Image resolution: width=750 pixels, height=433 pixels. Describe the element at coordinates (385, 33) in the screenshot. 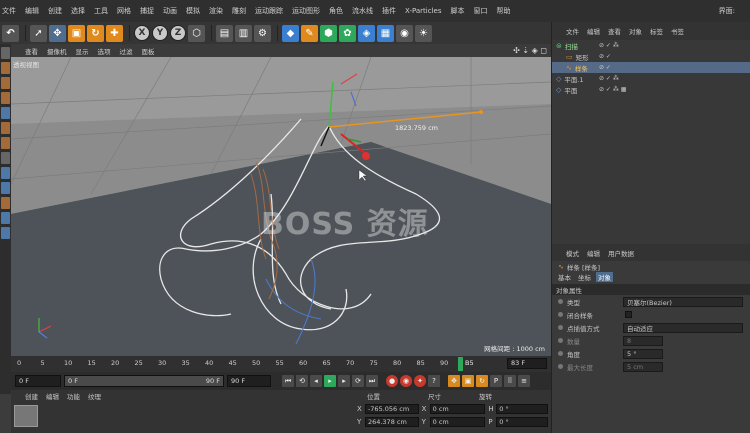

I see `scene-floor-icon: ▦` at that location.